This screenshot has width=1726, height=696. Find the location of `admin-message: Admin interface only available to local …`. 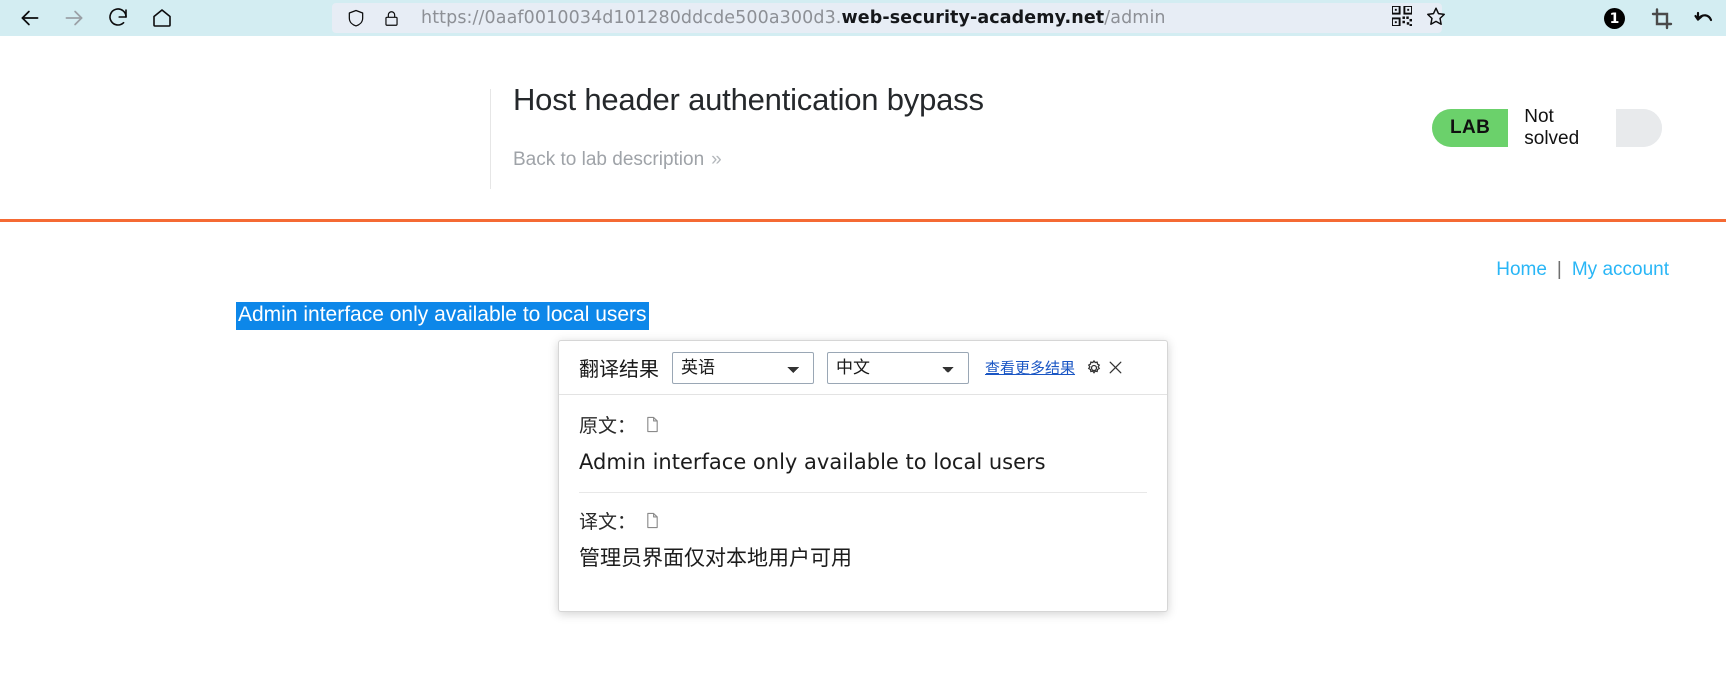

admin-message: Admin interface only available to local … is located at coordinates (442, 316).